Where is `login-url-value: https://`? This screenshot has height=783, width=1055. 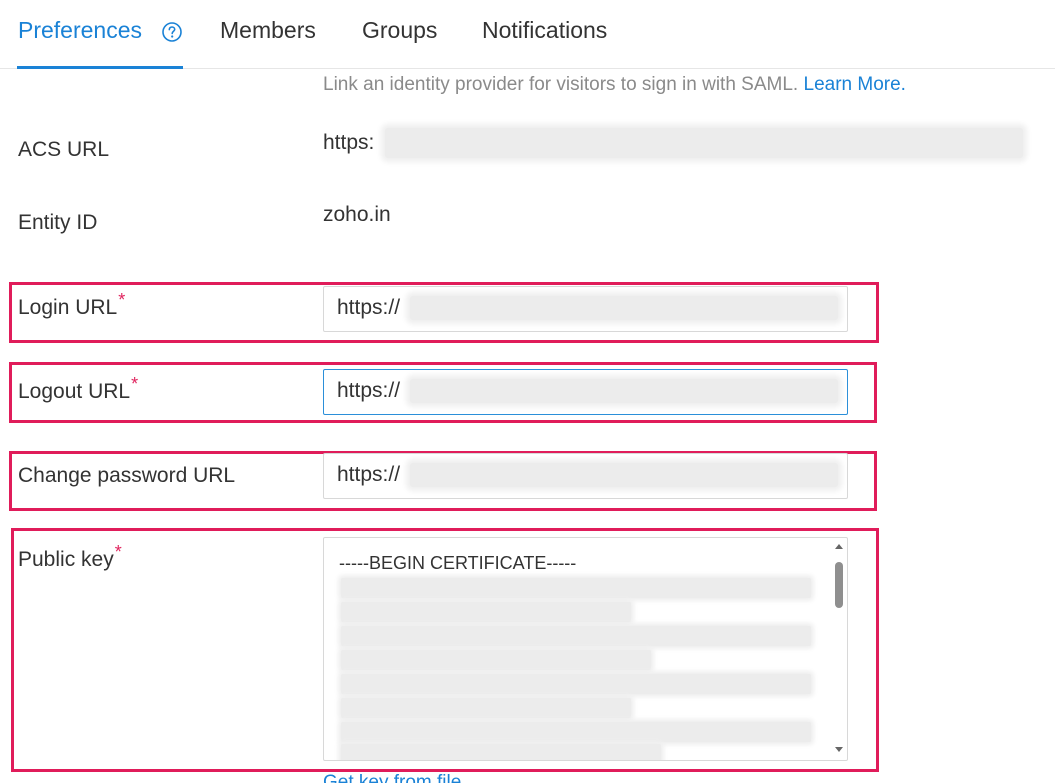
login-url-value: https:// is located at coordinates (369, 307).